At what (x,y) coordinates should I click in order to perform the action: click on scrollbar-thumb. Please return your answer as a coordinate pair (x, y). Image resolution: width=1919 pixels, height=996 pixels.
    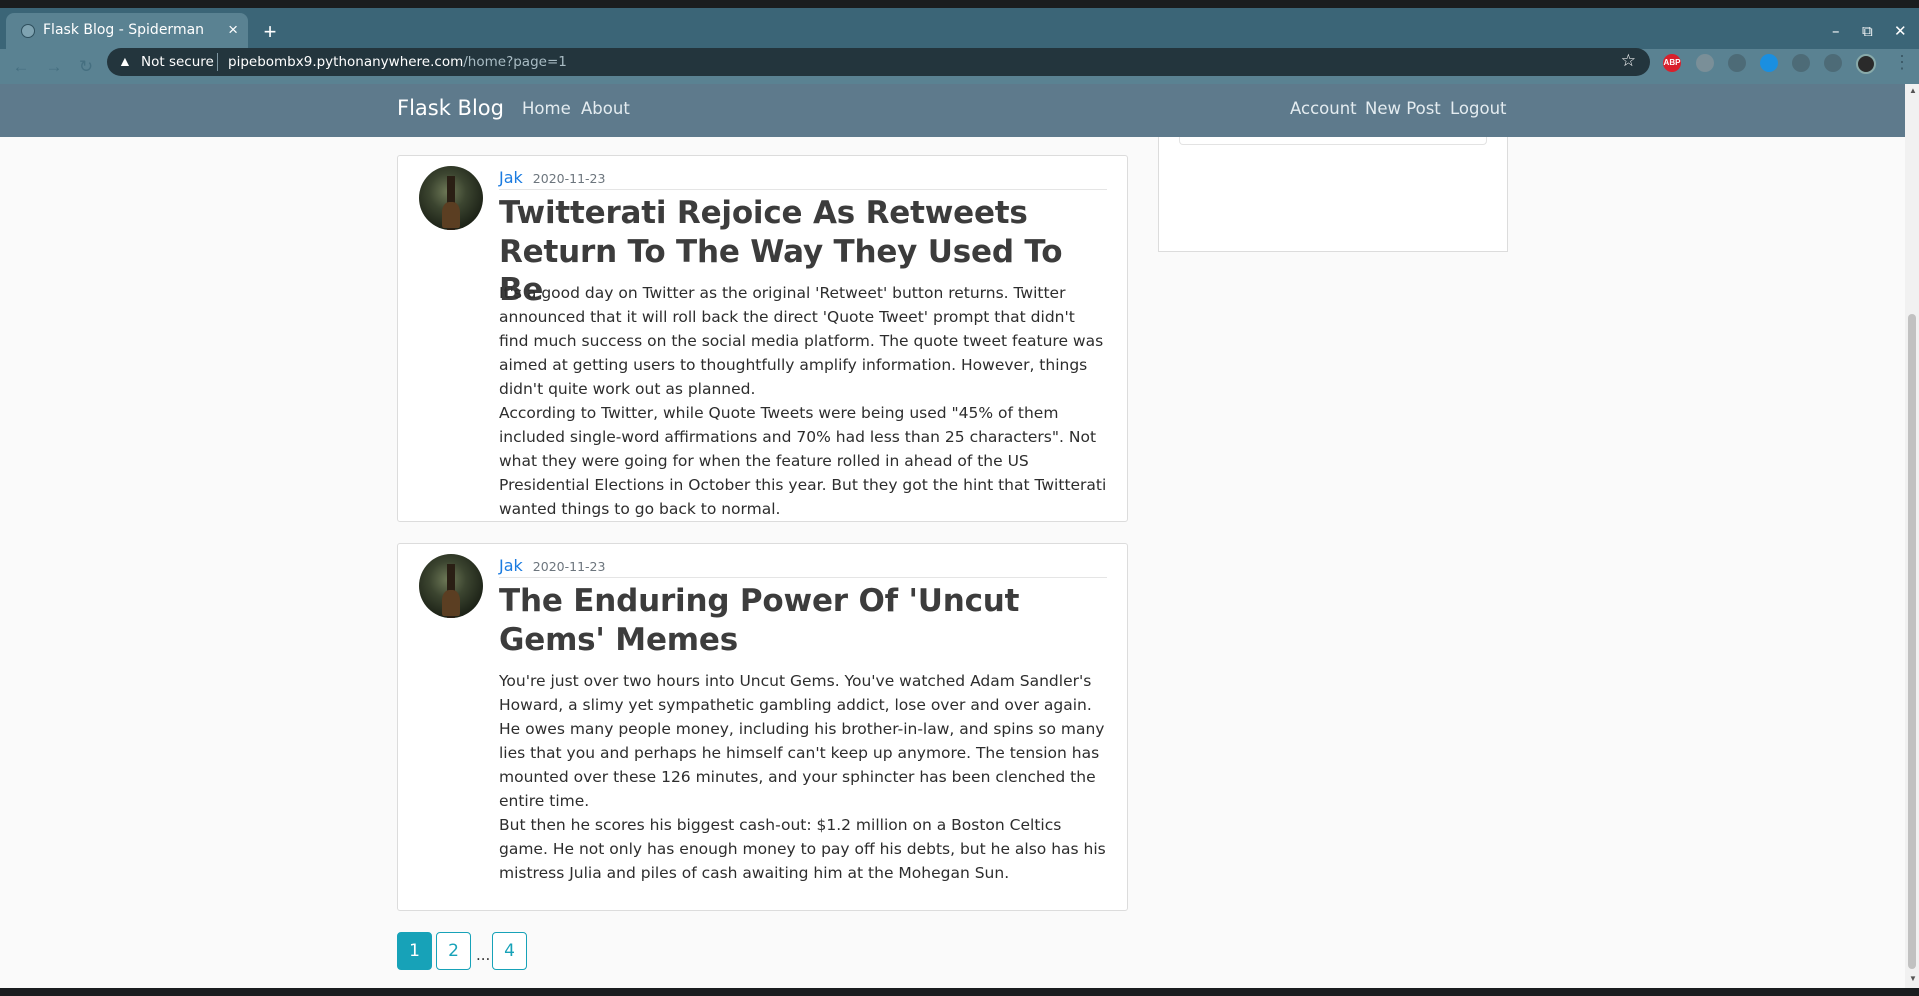
    Looking at the image, I should click on (1912, 641).